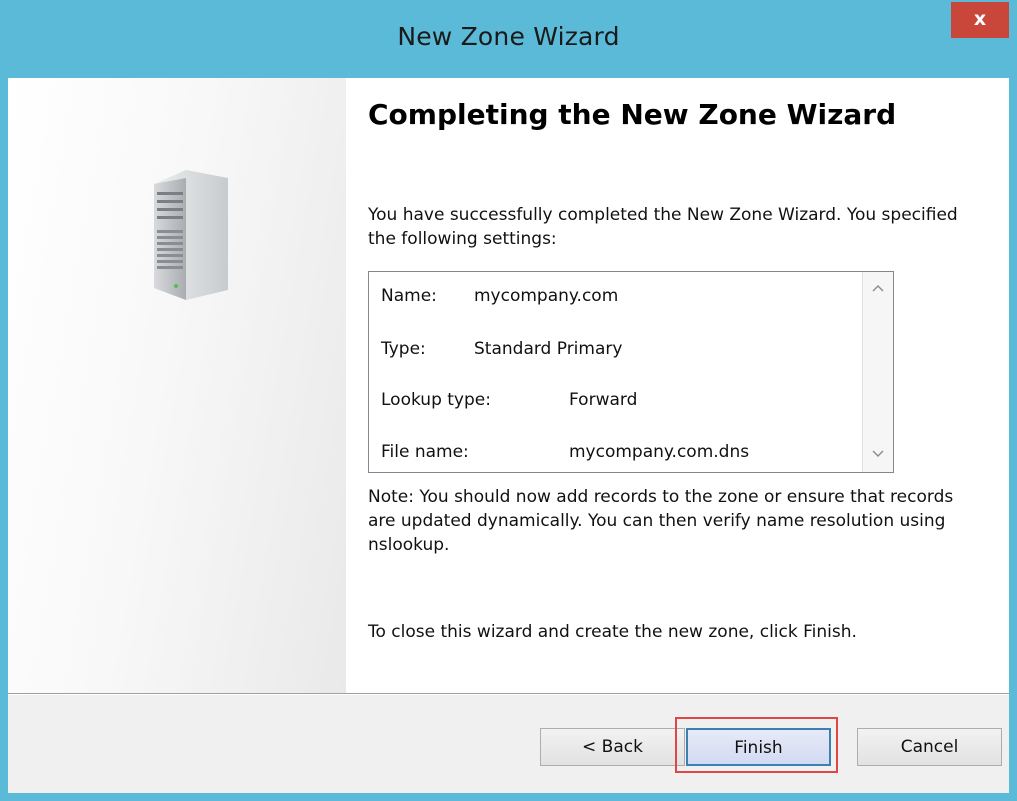 Image resolution: width=1017 pixels, height=801 pixels. I want to click on chevron-up-icon, so click(878, 288).